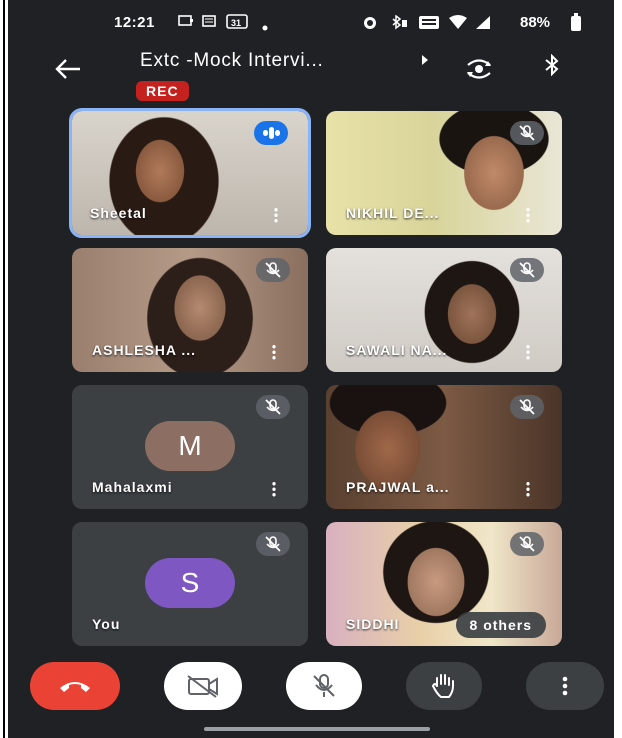 This screenshot has width=622, height=738. I want to click on status-time: 12:21, so click(134, 22).